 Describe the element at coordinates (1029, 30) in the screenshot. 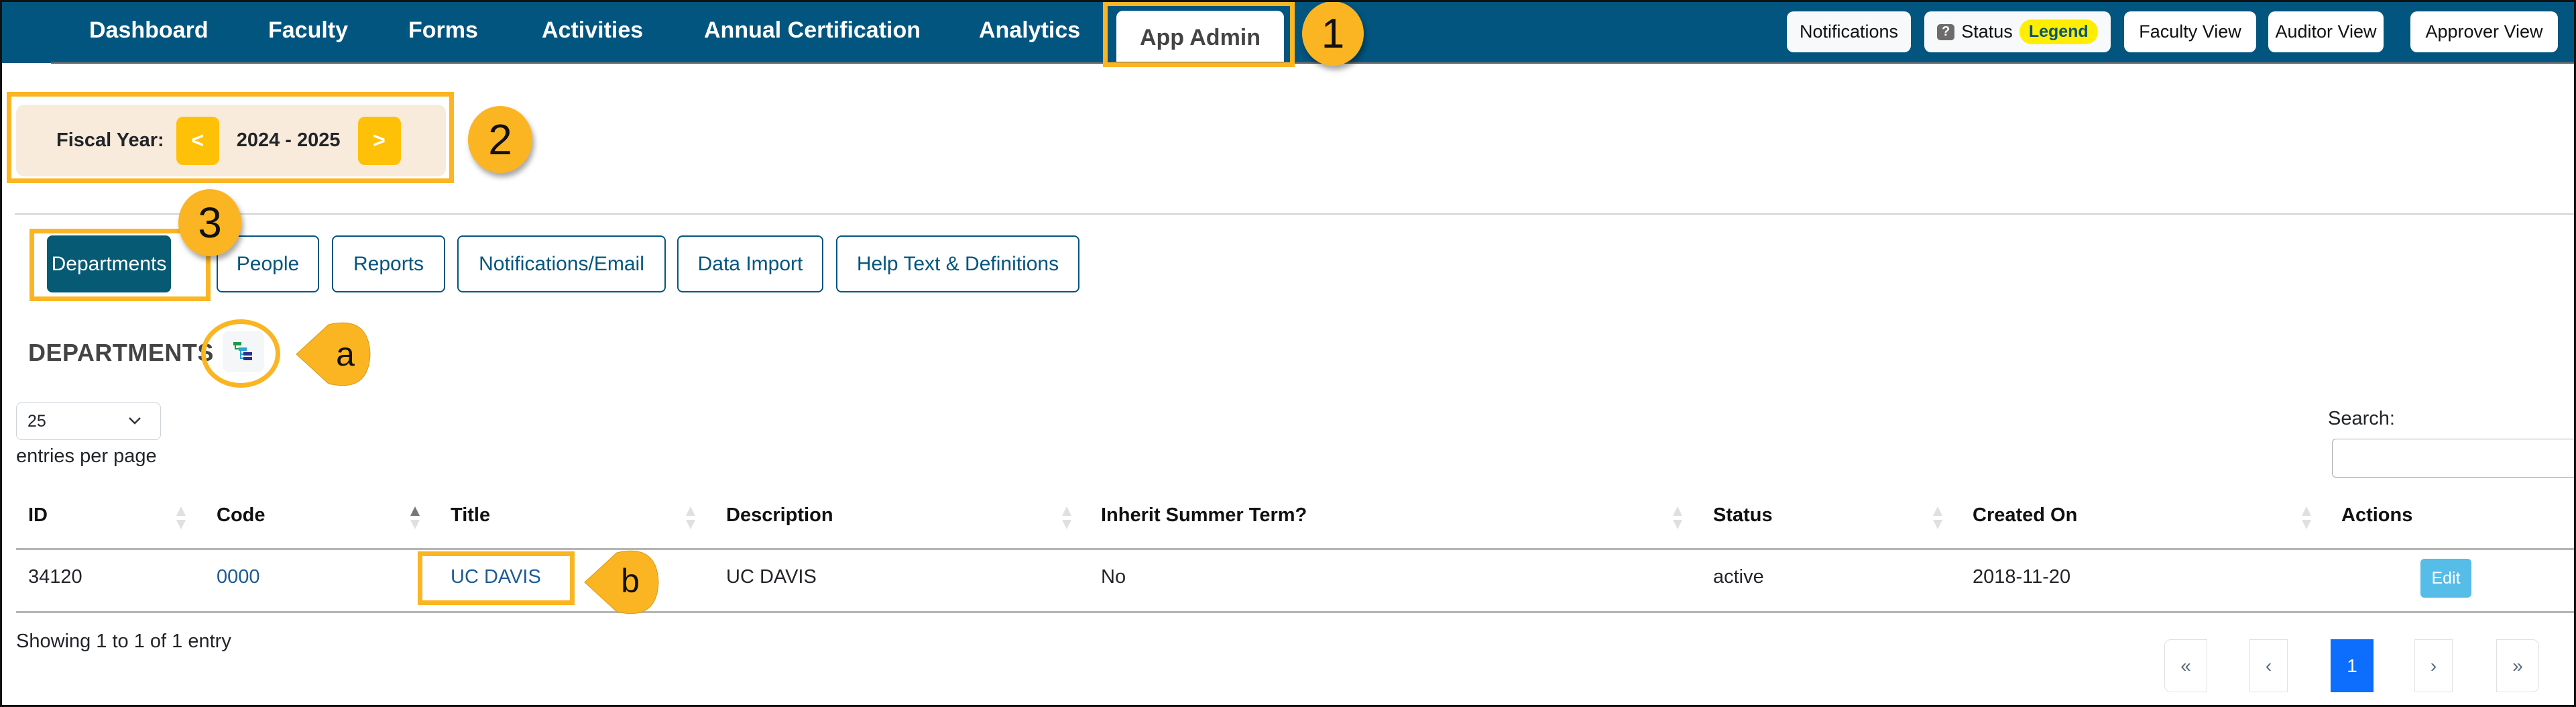

I see `nav-analytics: Analytics` at that location.